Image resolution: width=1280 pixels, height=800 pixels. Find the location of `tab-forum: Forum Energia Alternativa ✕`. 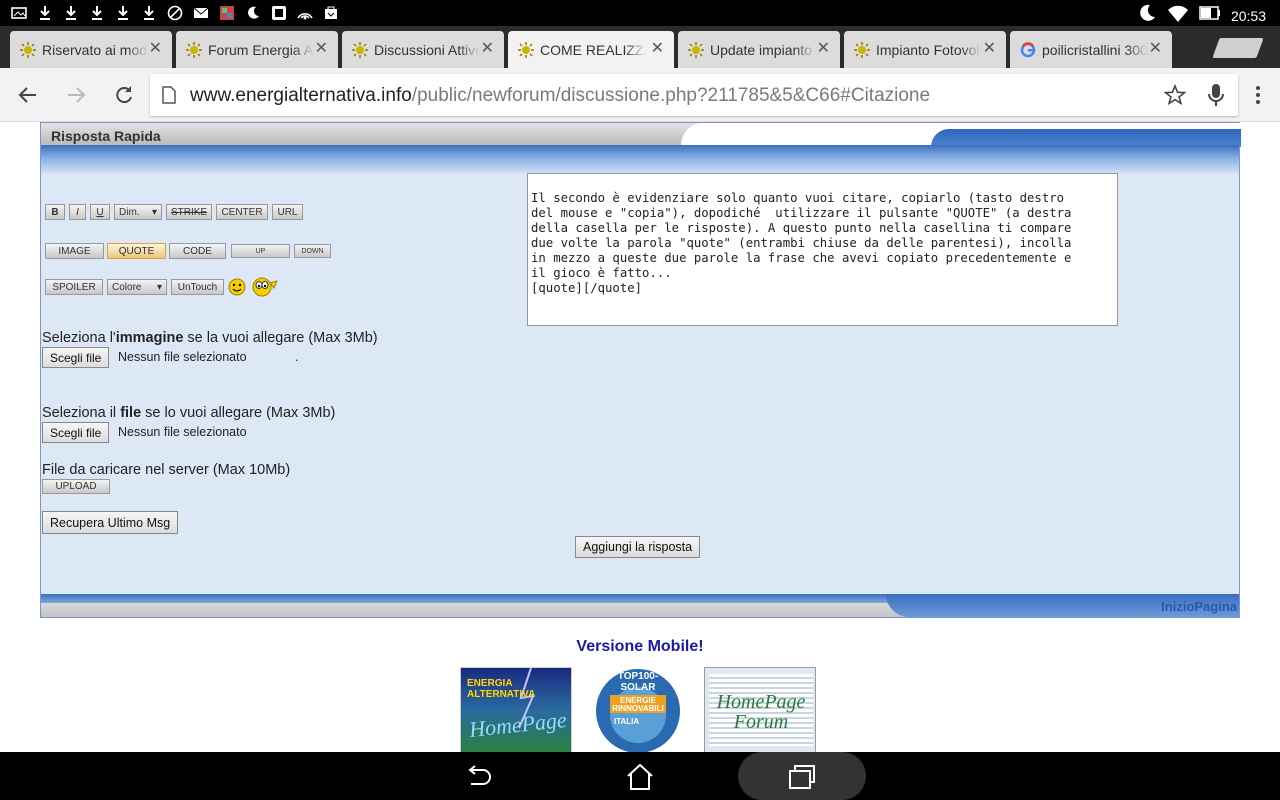

tab-forum: Forum Energia Alternativa ✕ is located at coordinates (257, 49).